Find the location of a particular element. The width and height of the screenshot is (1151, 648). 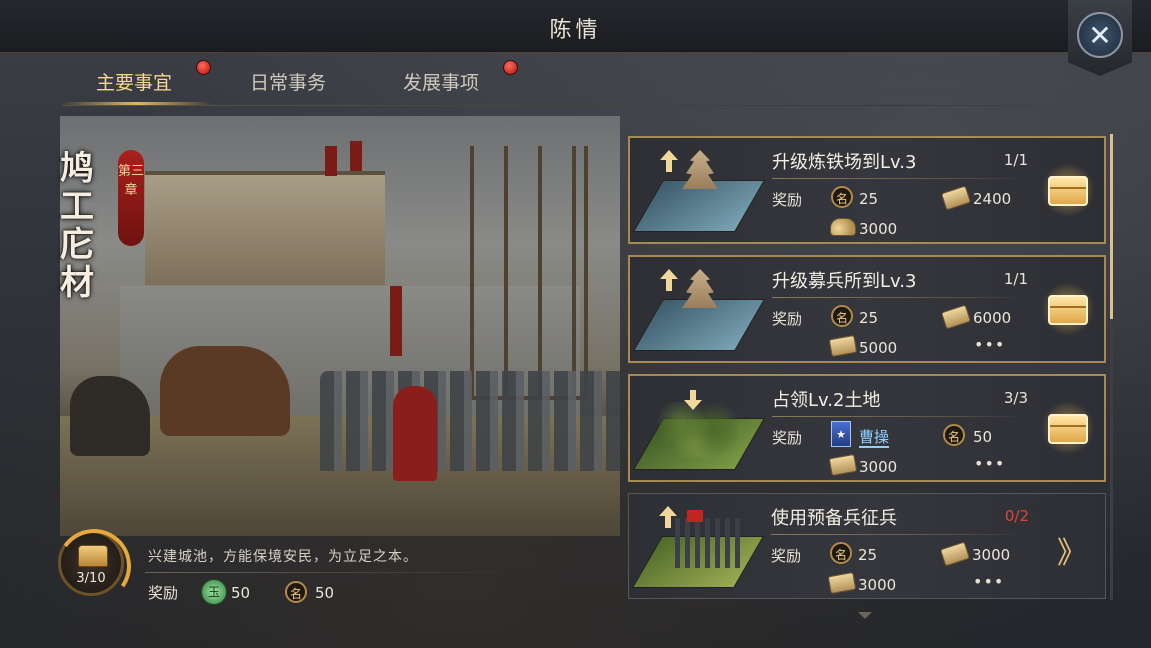

forest-icon is located at coordinates (698, 430).